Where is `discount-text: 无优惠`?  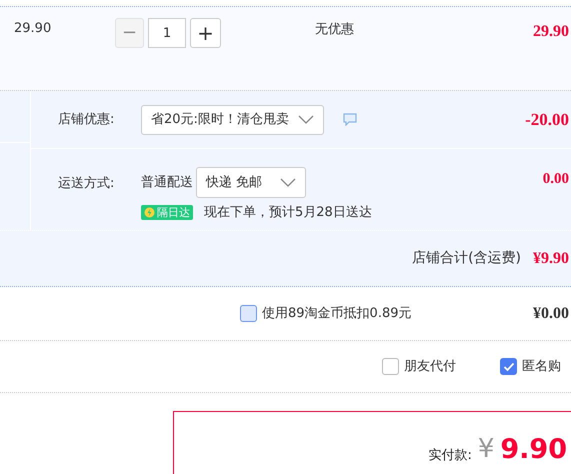 discount-text: 无优惠 is located at coordinates (334, 30).